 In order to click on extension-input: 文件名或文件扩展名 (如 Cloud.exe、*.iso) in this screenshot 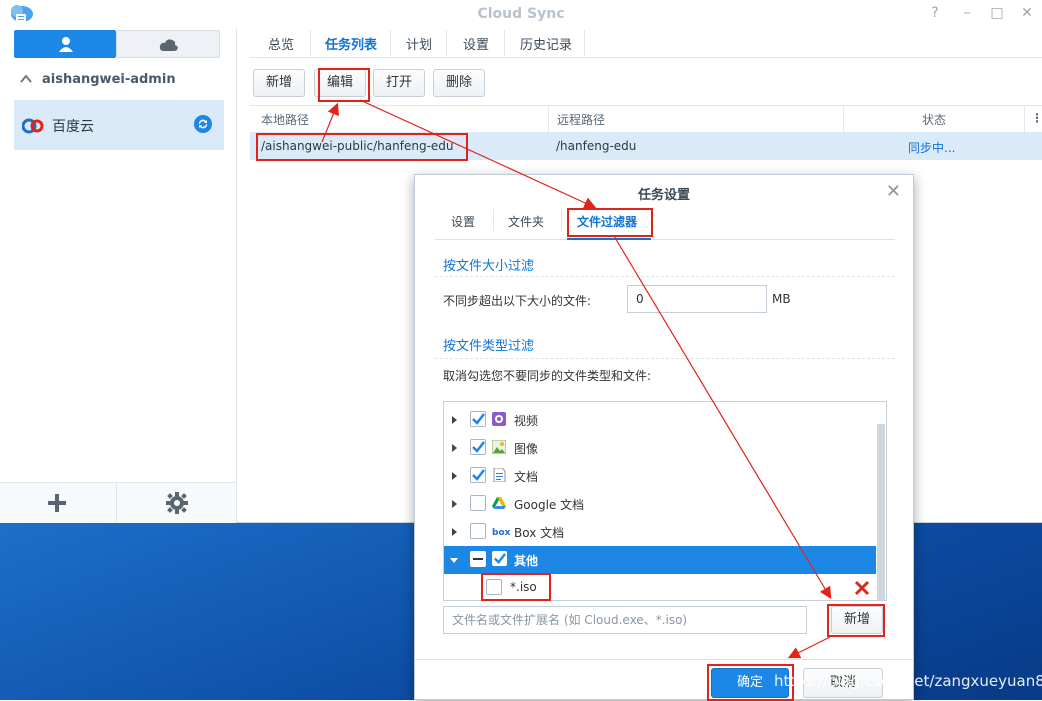, I will do `click(625, 620)`.